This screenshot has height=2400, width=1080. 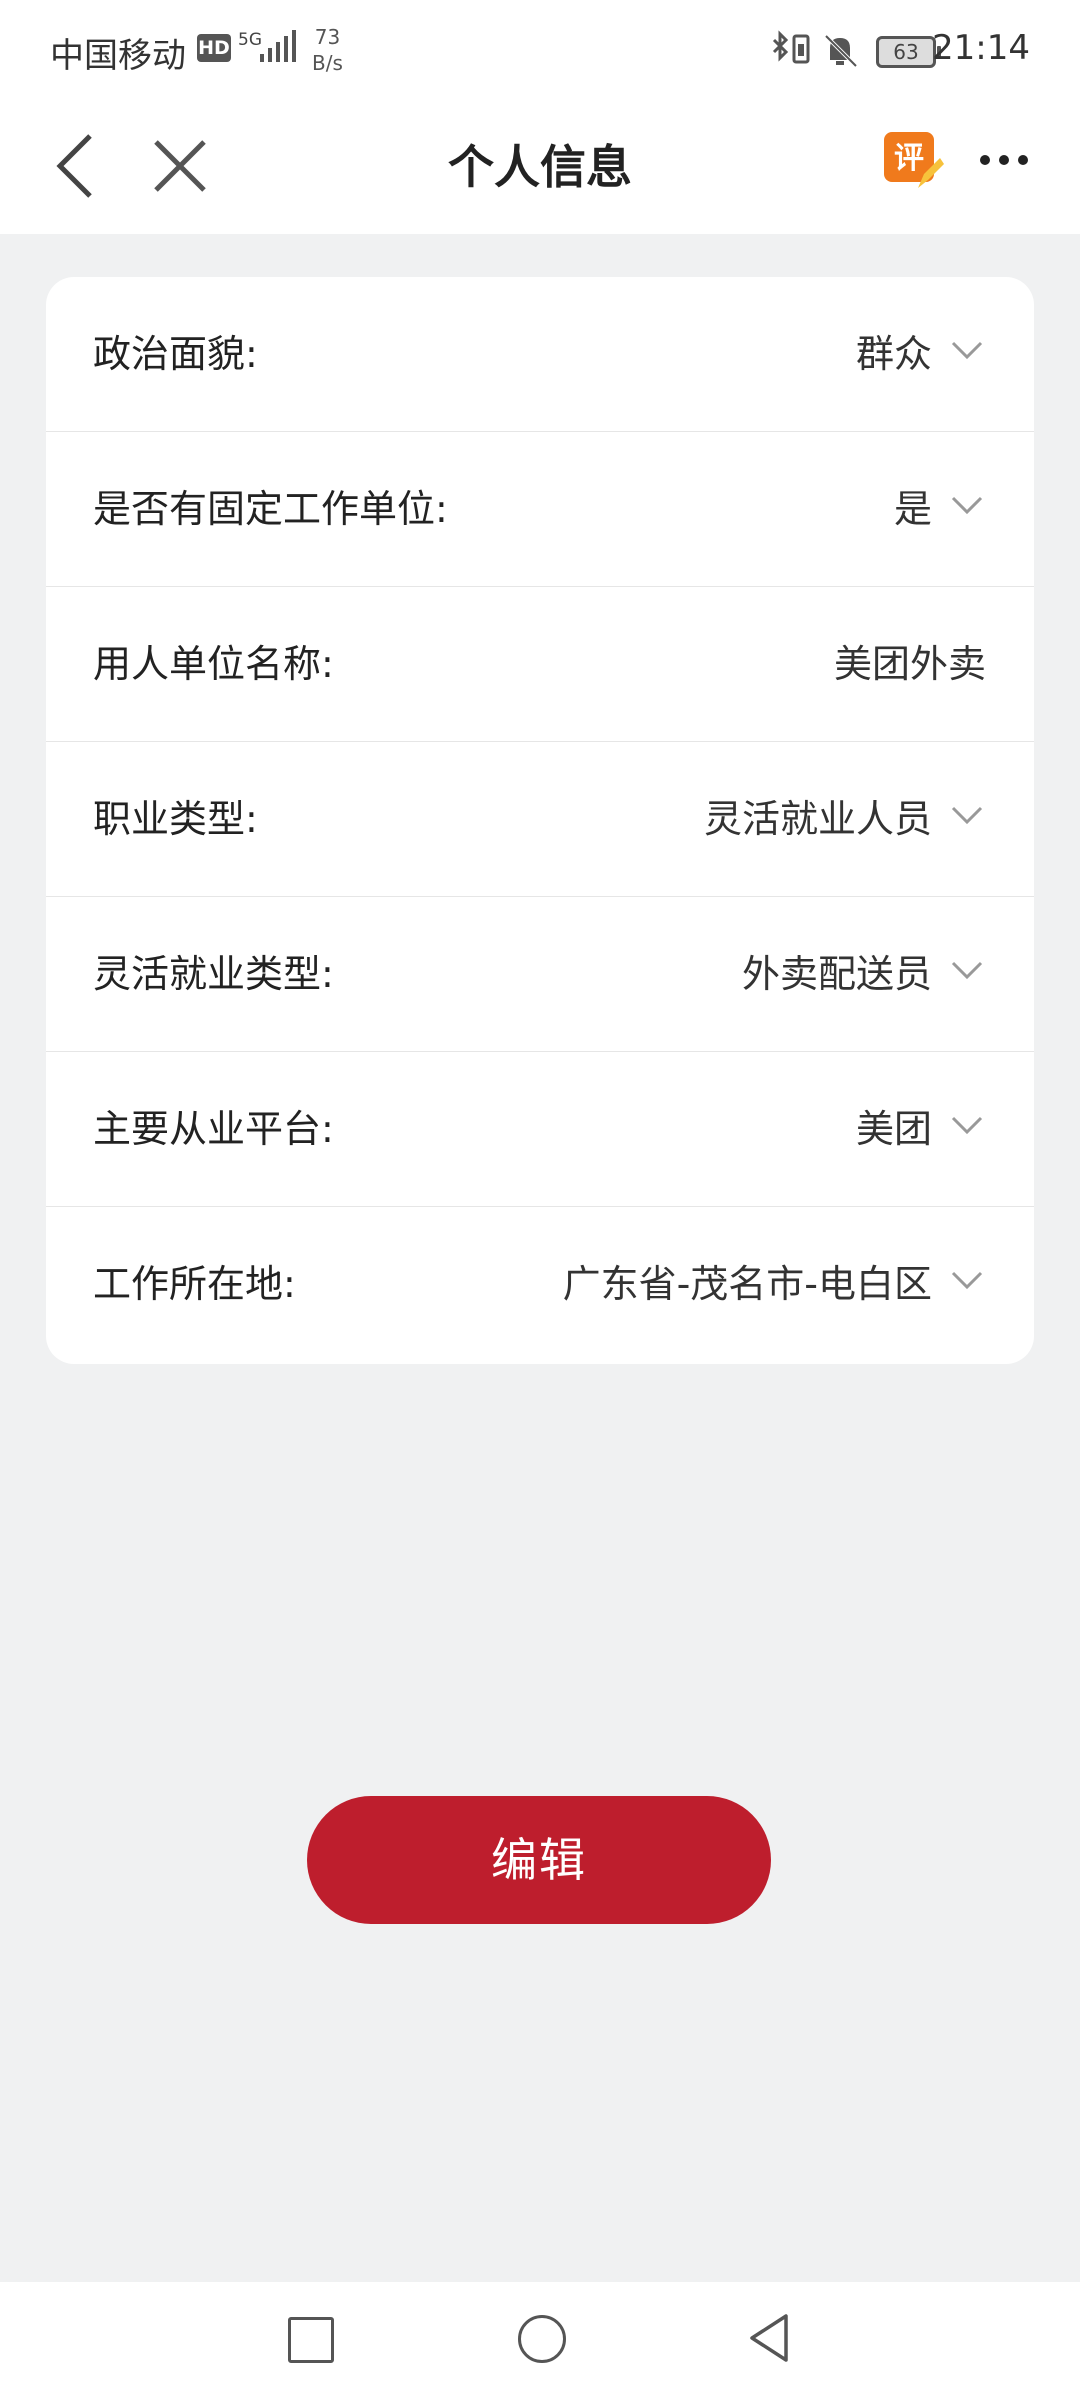 What do you see at coordinates (540, 1129) in the screenshot?
I see `form-row-main-platform: 主要从业平台: 美团` at bounding box center [540, 1129].